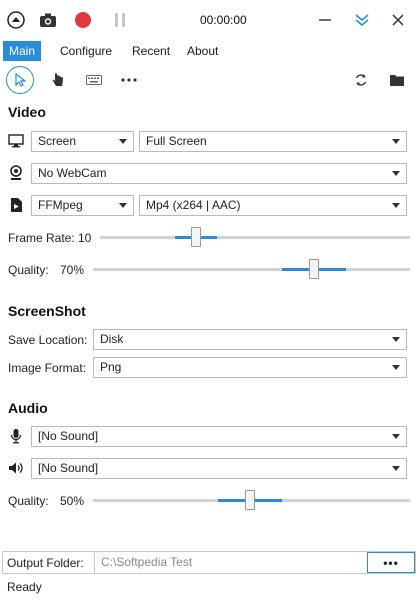 The width and height of the screenshot is (418, 600). What do you see at coordinates (48, 340) in the screenshot?
I see `save-location-label: Save Location:` at bounding box center [48, 340].